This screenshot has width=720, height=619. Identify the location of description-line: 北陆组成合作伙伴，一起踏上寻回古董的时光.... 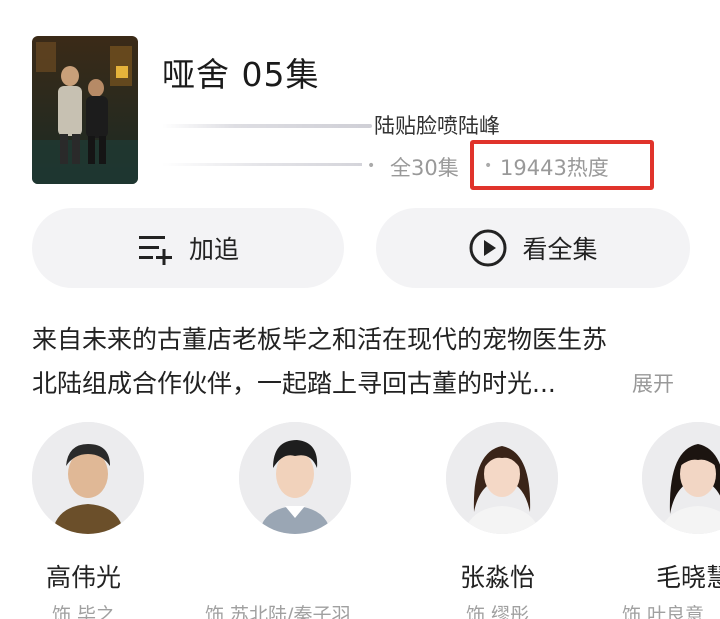
(294, 383).